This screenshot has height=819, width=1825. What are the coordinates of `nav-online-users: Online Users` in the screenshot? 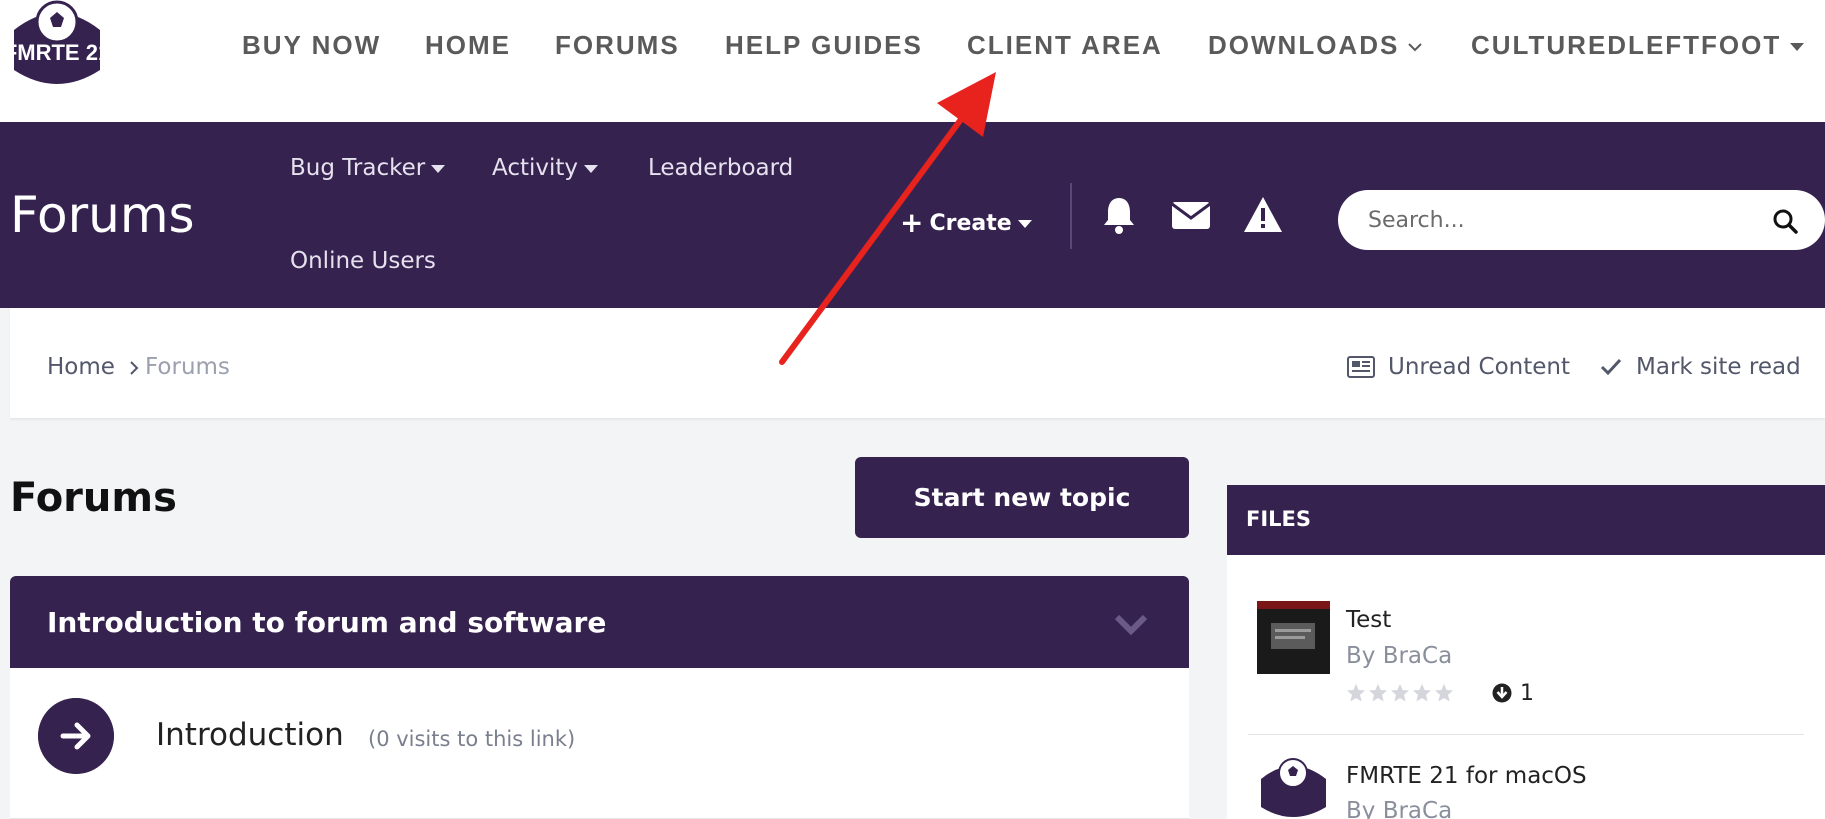 It's located at (363, 261).